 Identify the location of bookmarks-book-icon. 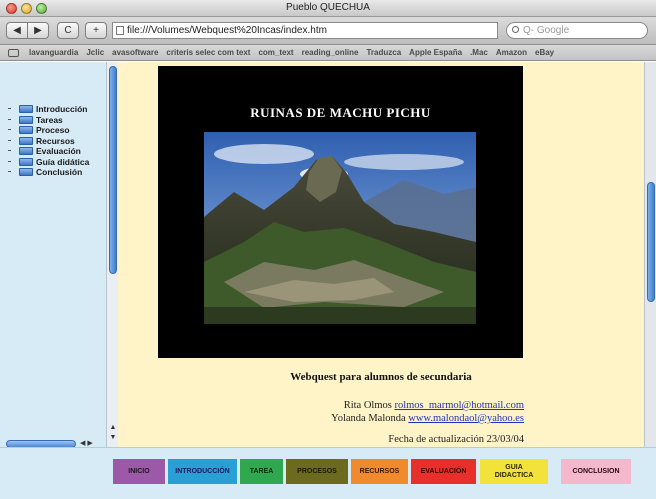
(13, 53).